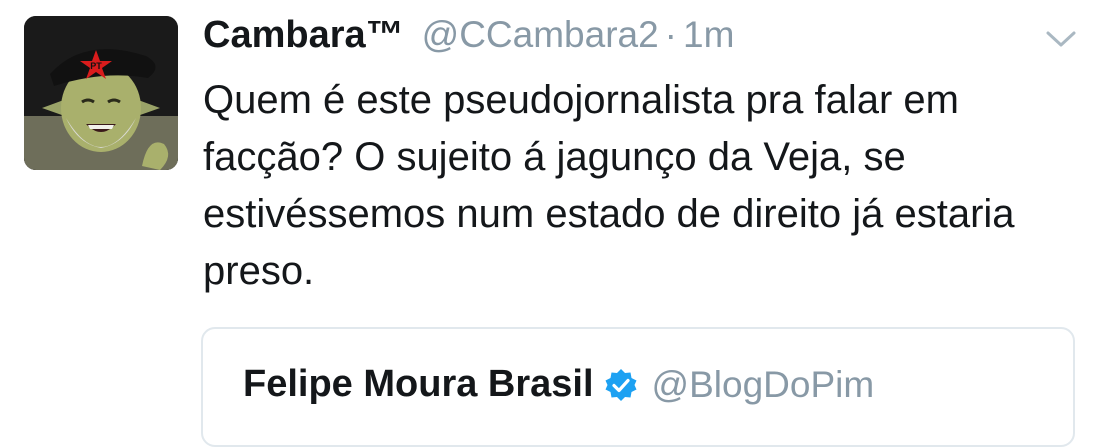  Describe the element at coordinates (1061, 39) in the screenshot. I see `chevron-down-icon` at that location.